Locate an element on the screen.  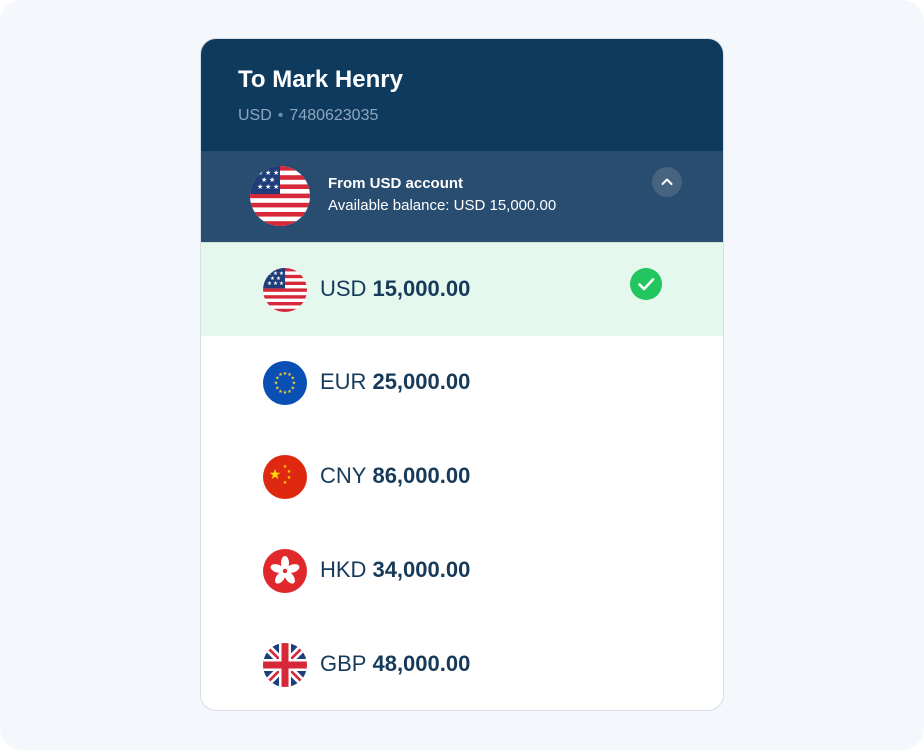
account-label: USD 15,000.00 is located at coordinates (395, 289).